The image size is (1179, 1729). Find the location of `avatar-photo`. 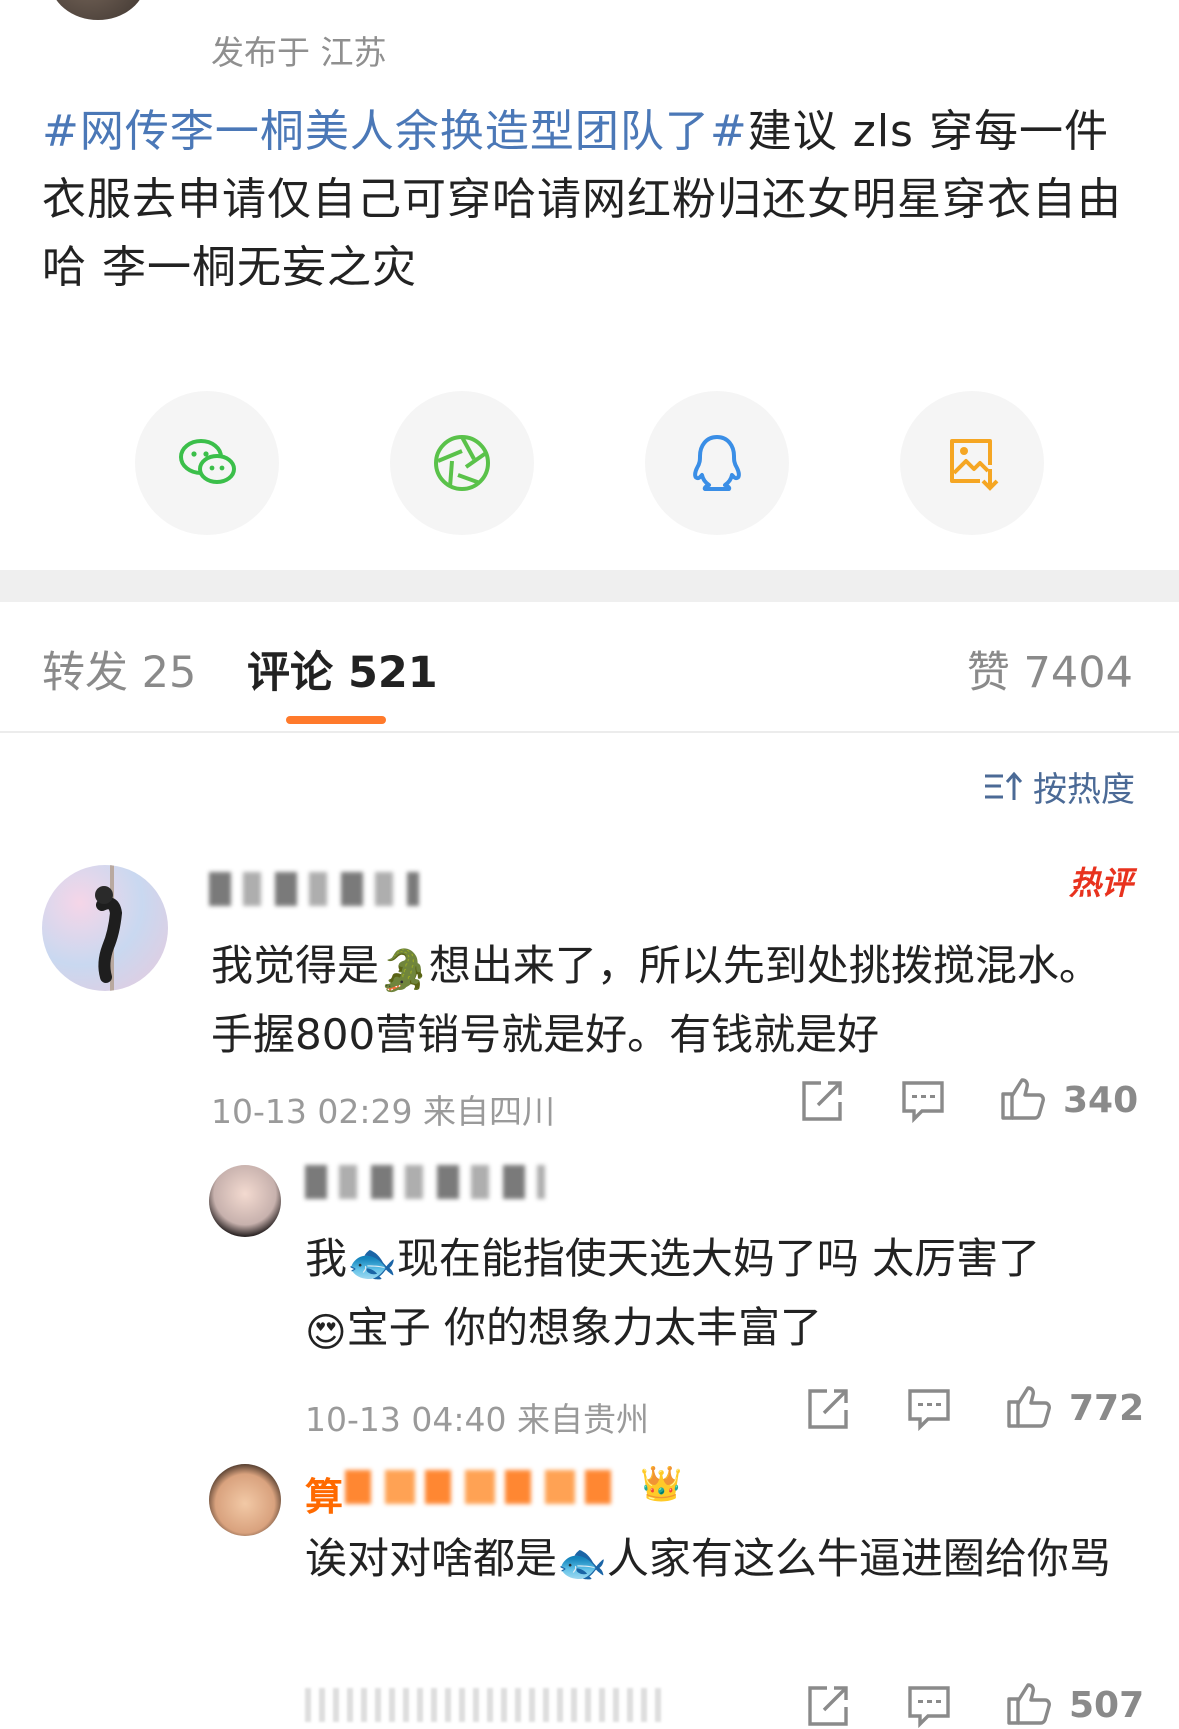

avatar-photo is located at coordinates (109, 928).